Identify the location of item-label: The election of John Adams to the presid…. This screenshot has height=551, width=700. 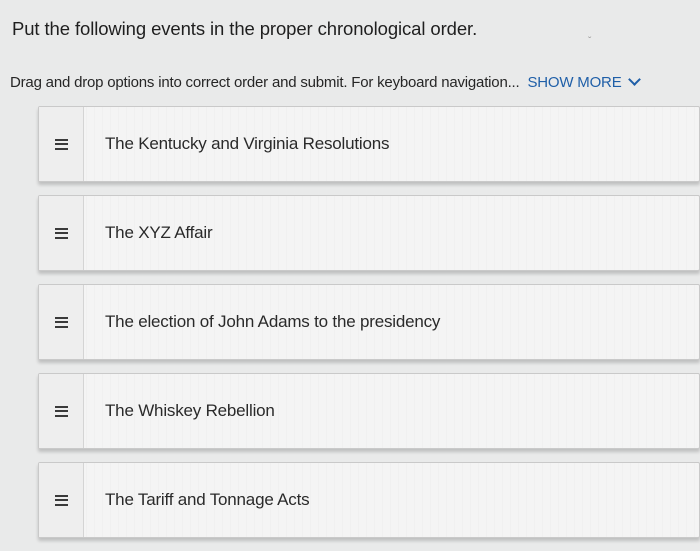
(273, 321).